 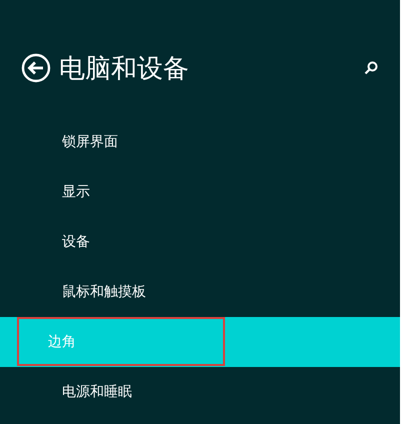 What do you see at coordinates (371, 68) in the screenshot?
I see `search-icon` at bounding box center [371, 68].